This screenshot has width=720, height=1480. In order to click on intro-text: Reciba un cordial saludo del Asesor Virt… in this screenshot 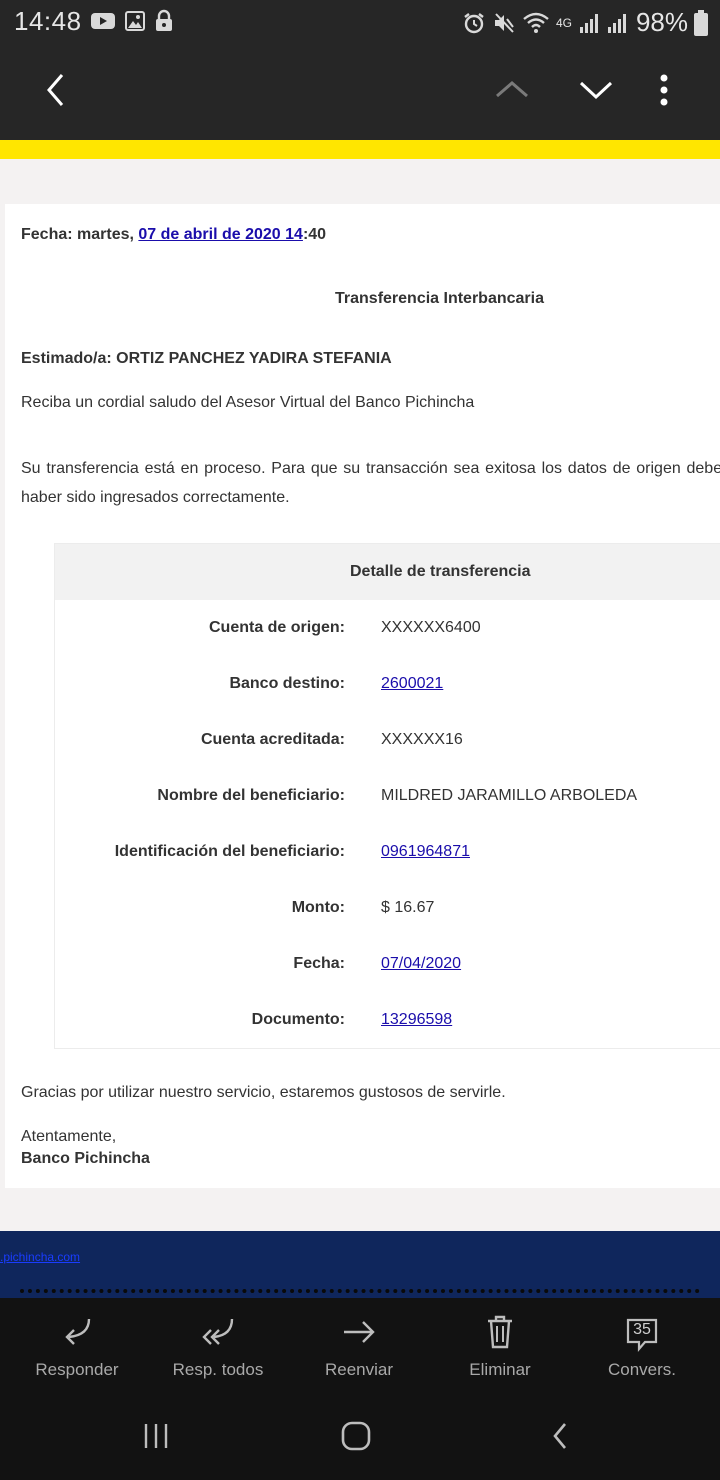, I will do `click(248, 402)`.